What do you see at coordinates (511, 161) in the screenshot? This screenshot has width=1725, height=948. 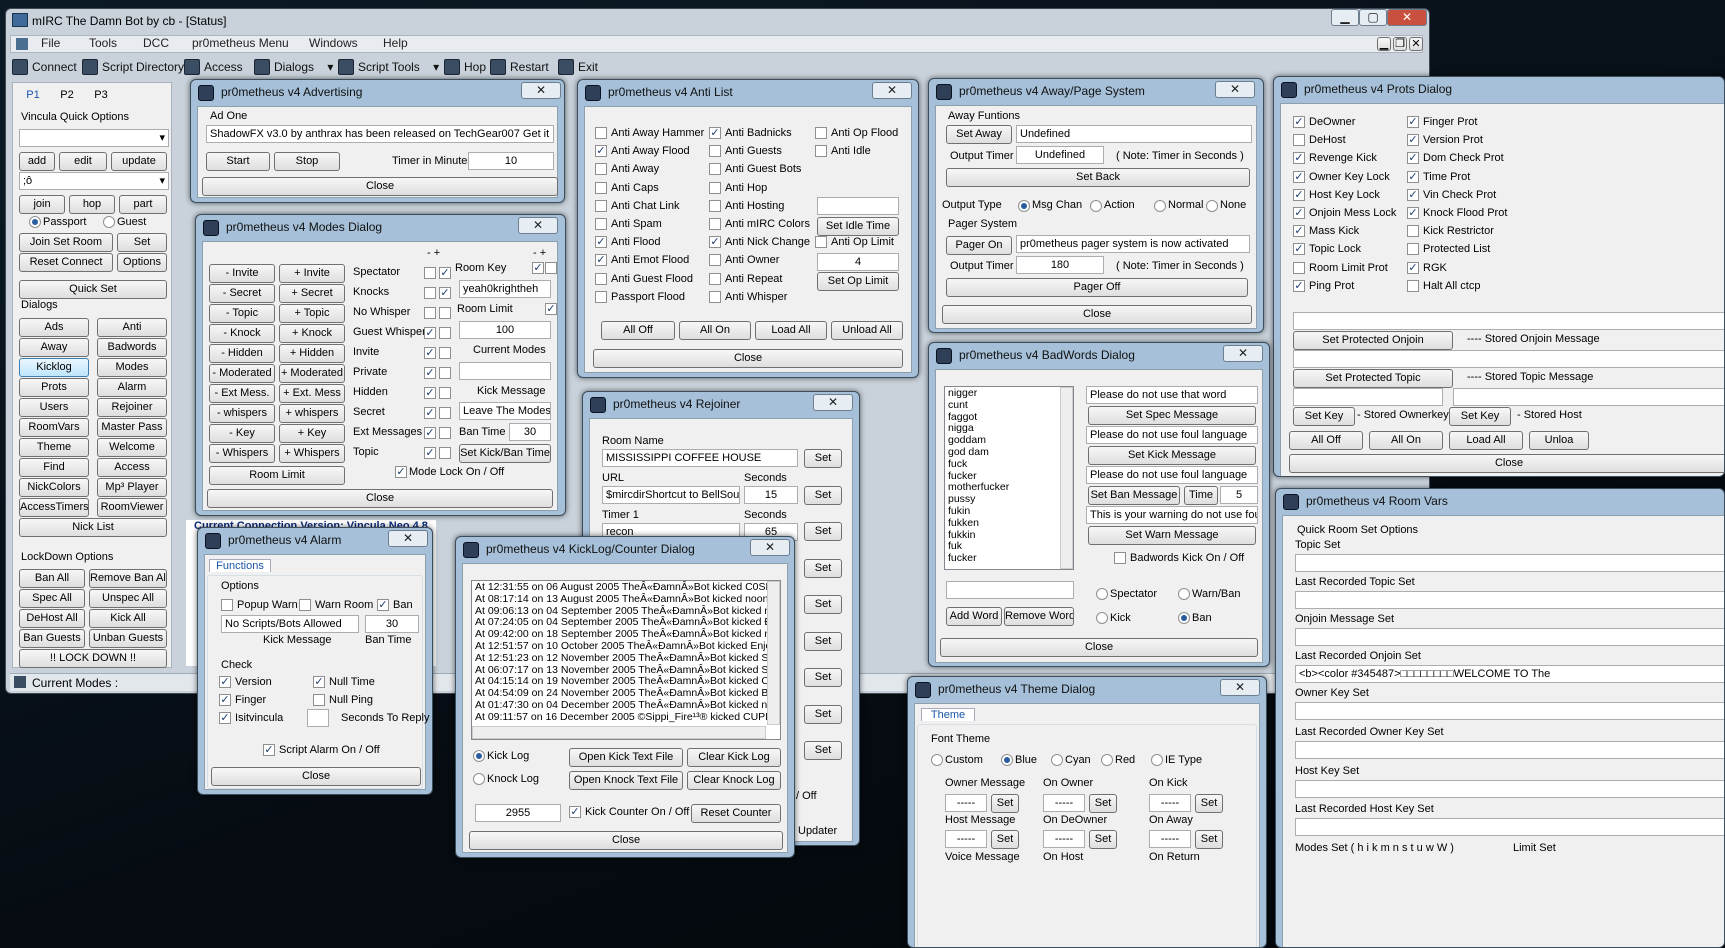 I see `timer-input: 10` at bounding box center [511, 161].